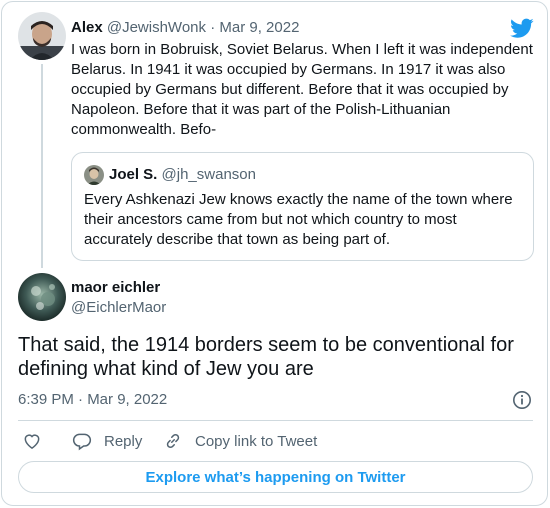  What do you see at coordinates (82, 442) in the screenshot?
I see `reply-icon` at bounding box center [82, 442].